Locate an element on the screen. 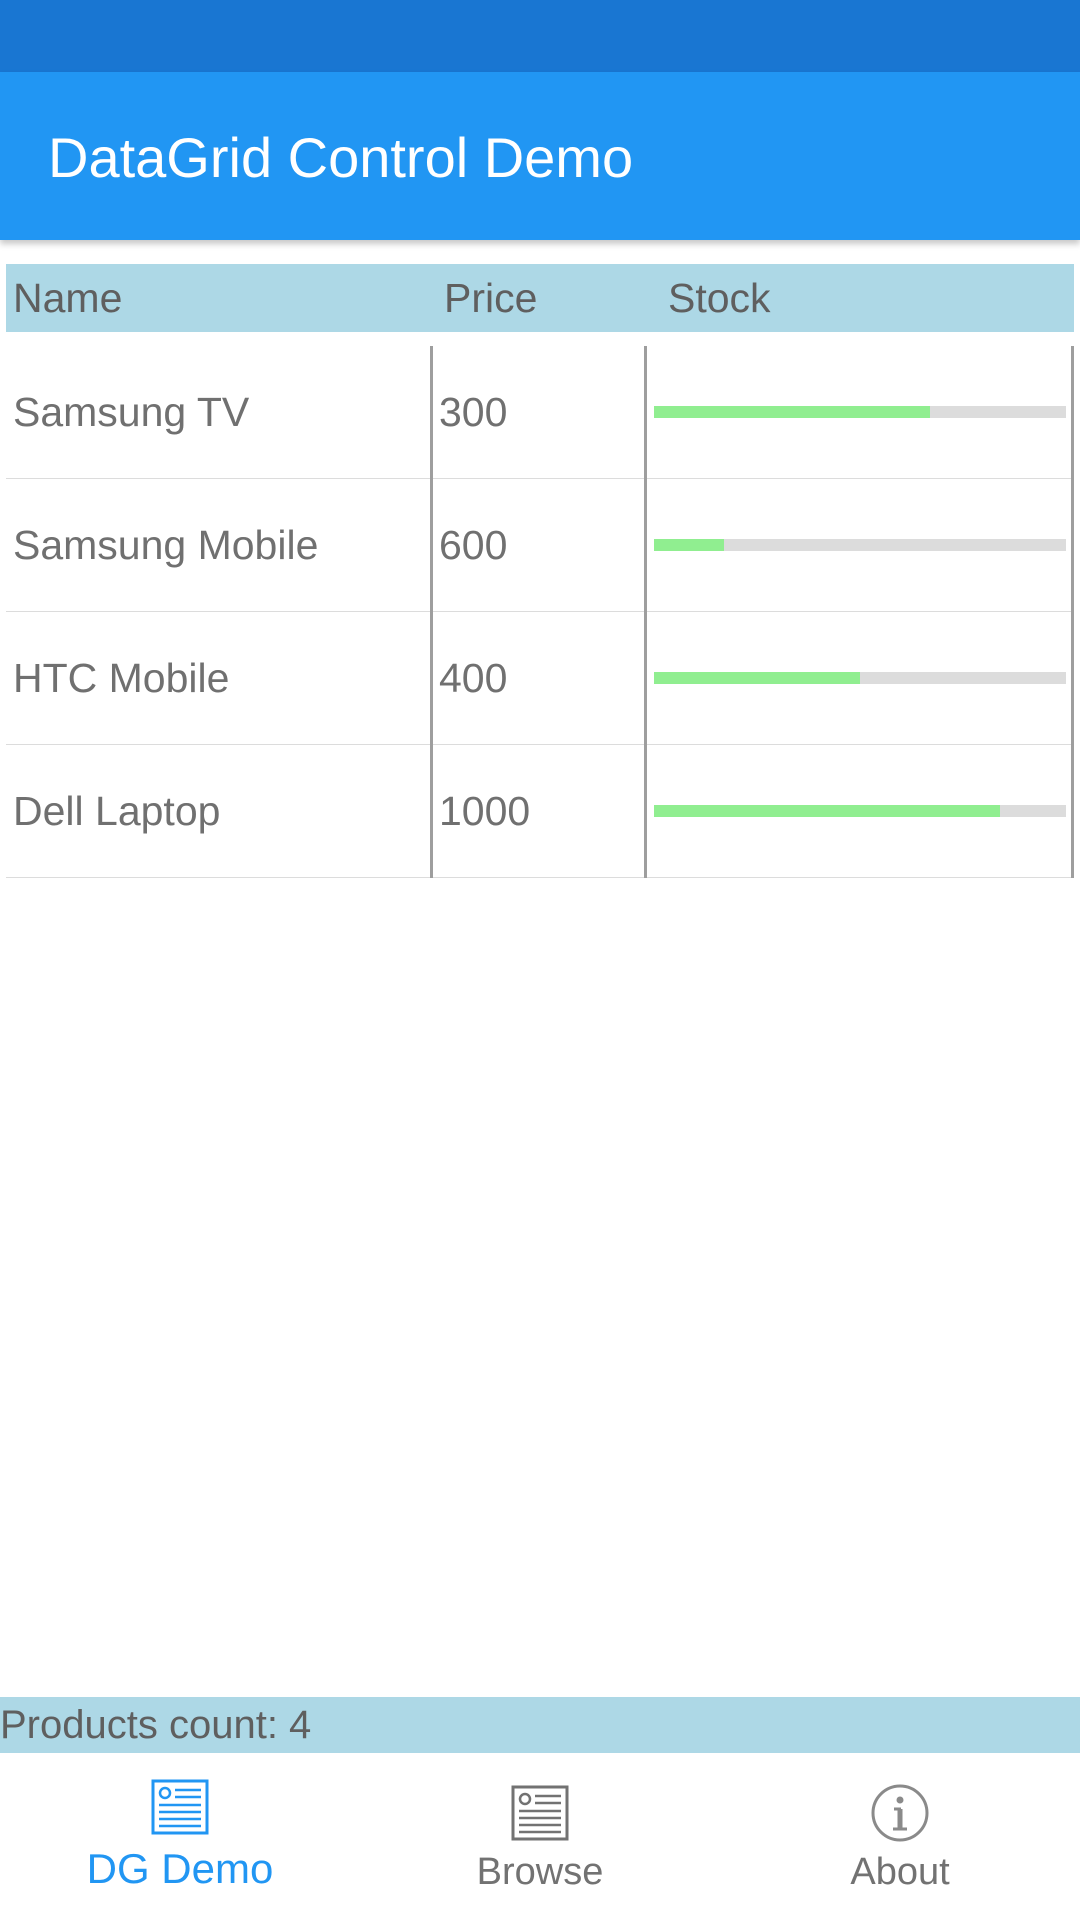  cell-name: HTC Mobile is located at coordinates (121, 678).